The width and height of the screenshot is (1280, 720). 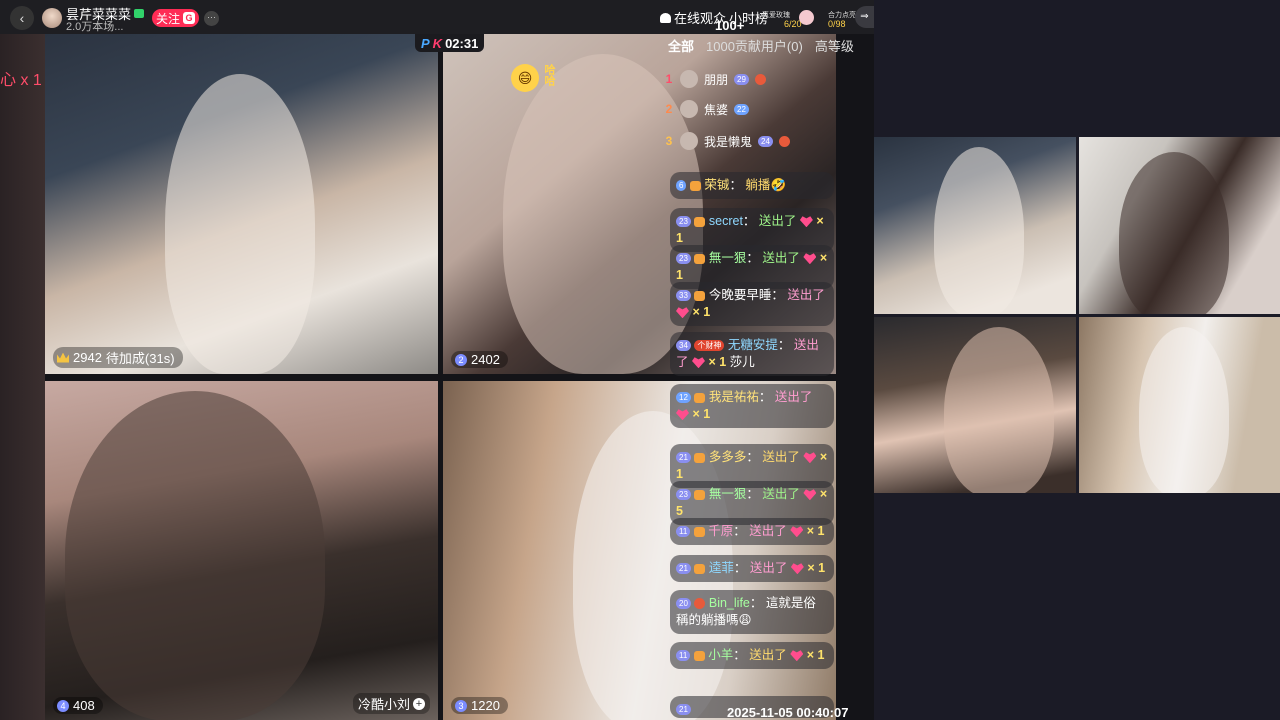 What do you see at coordinates (63, 705) in the screenshot?
I see `rank-badge: 4` at bounding box center [63, 705].